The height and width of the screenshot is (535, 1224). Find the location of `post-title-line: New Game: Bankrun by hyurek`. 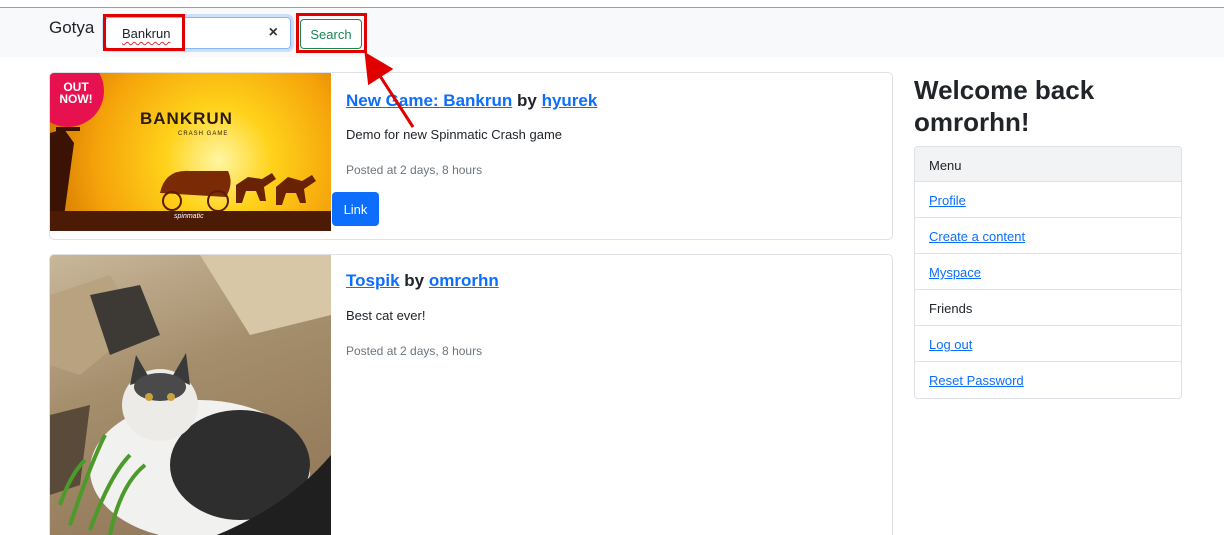

post-title-line: New Game: Bankrun by hyurek is located at coordinates (471, 101).